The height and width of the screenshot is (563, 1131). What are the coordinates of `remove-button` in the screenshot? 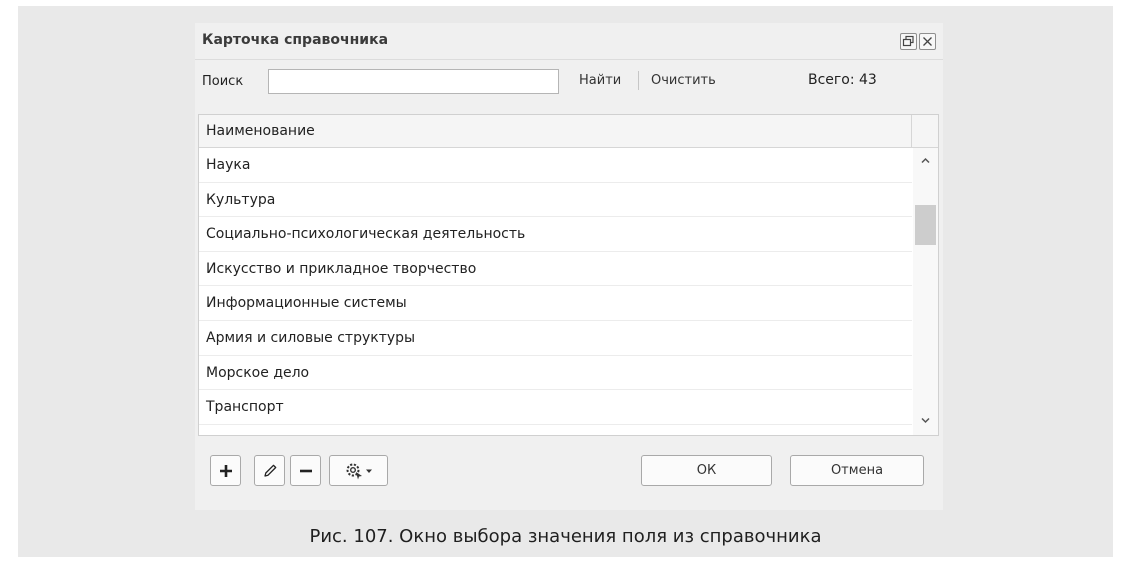 It's located at (305, 470).